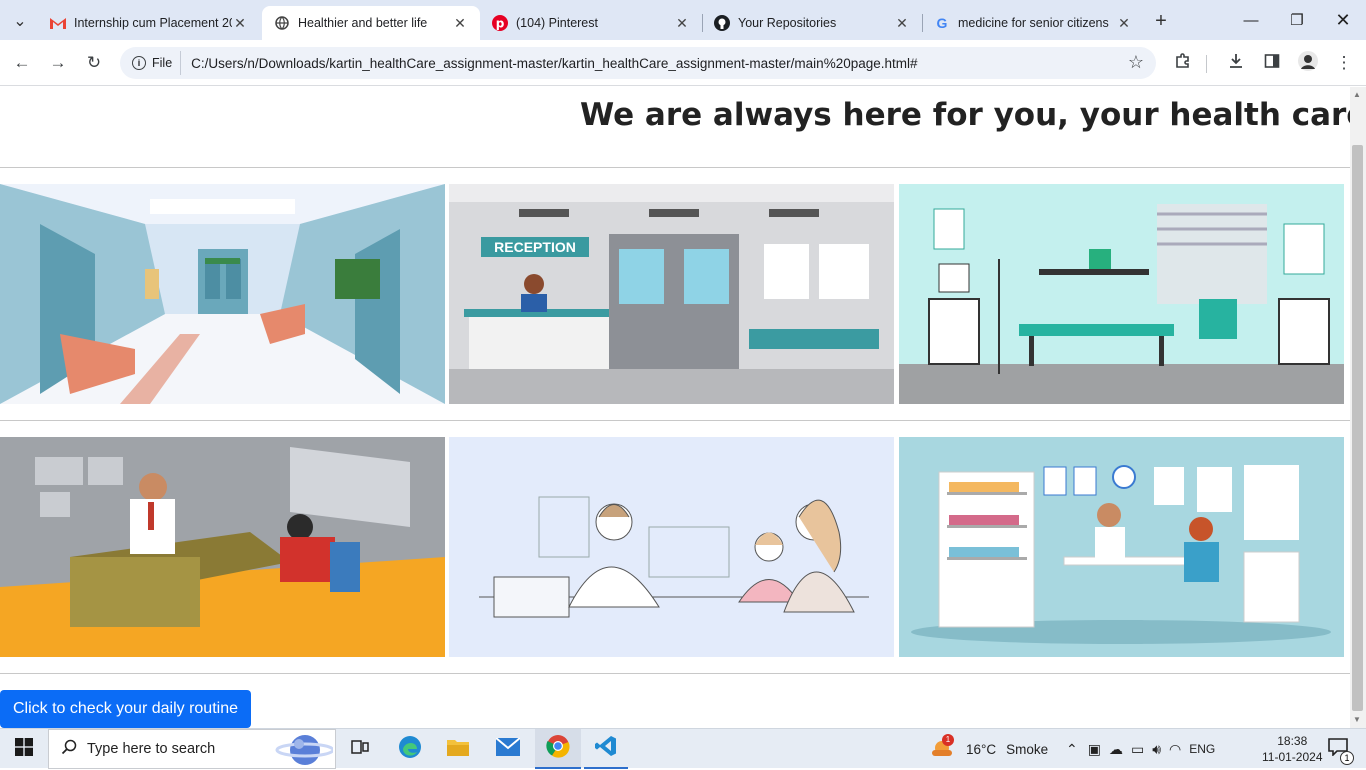 Image resolution: width=1366 pixels, height=770 pixels. What do you see at coordinates (787, 23) in the screenshot?
I see `tab-title: Your Repositories` at bounding box center [787, 23].